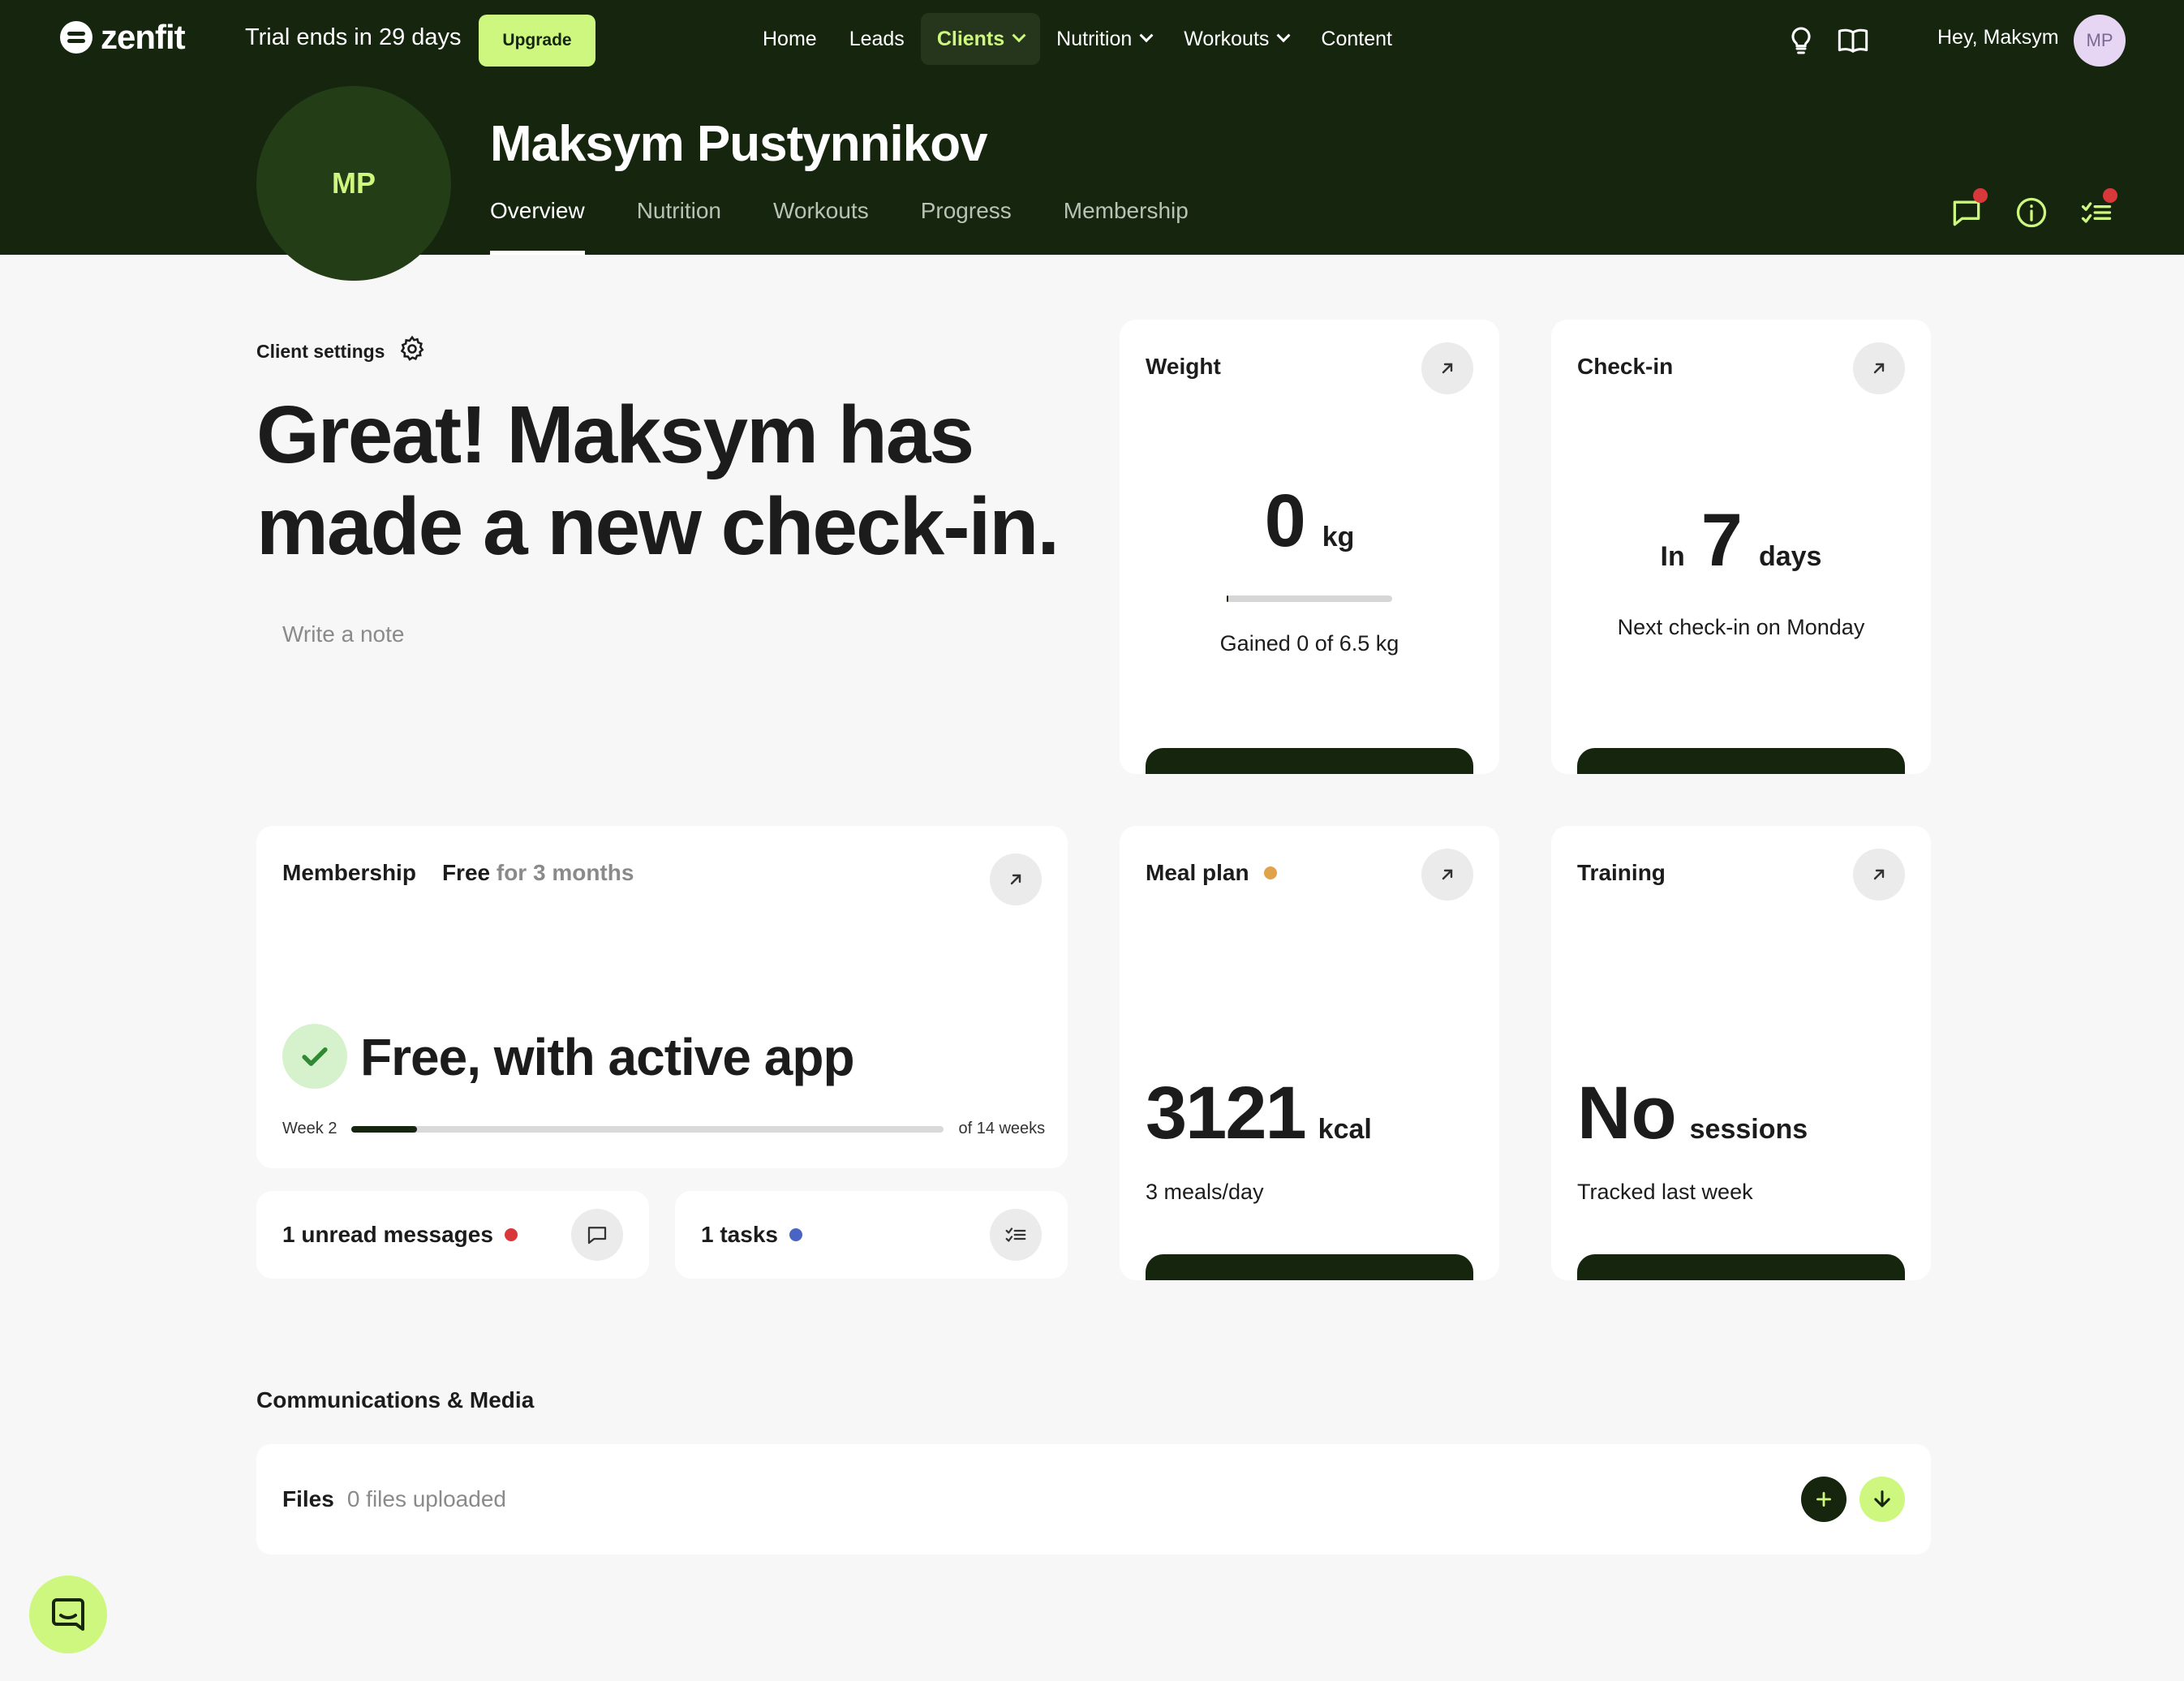 Image resolution: width=2184 pixels, height=1681 pixels. I want to click on nav-home-label: Home, so click(790, 38).